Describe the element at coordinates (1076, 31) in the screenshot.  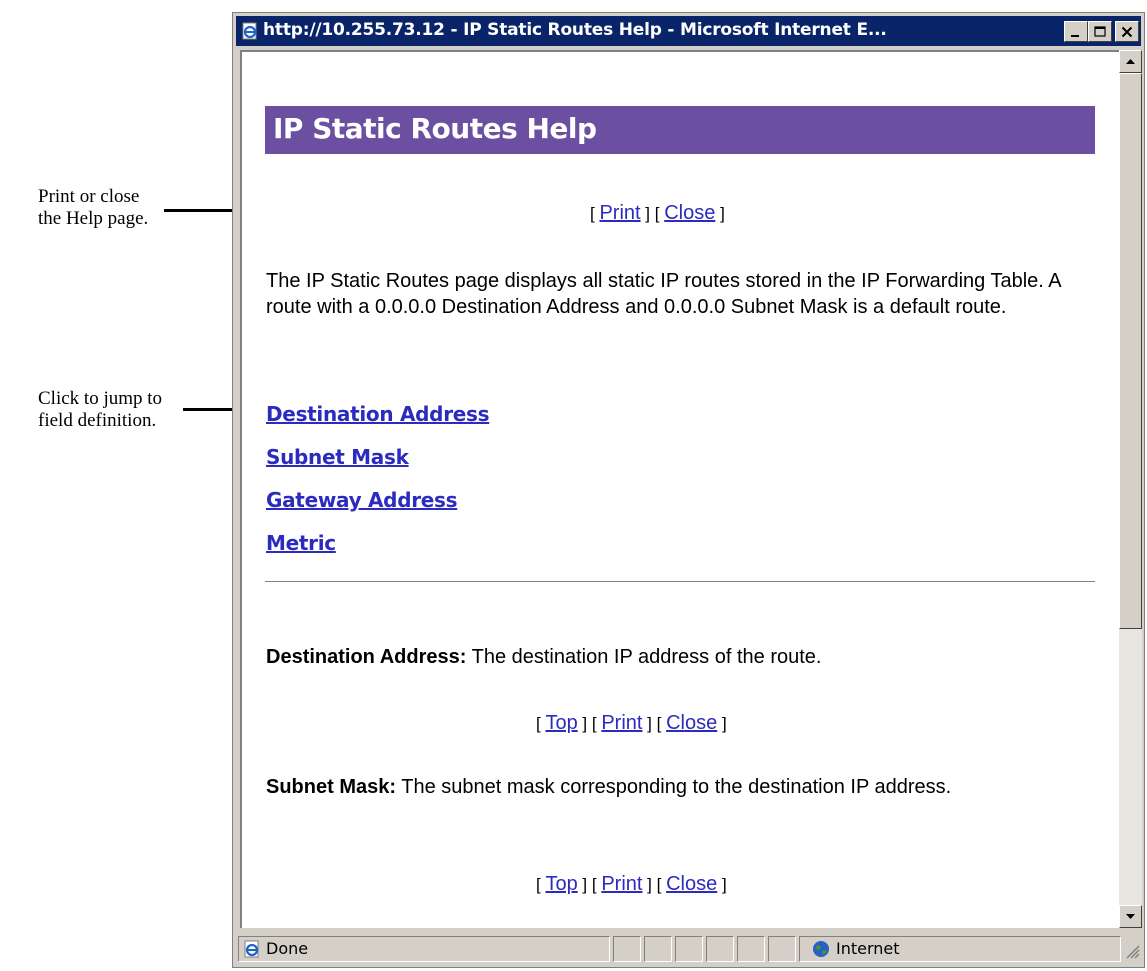
I see `minimize-button` at that location.